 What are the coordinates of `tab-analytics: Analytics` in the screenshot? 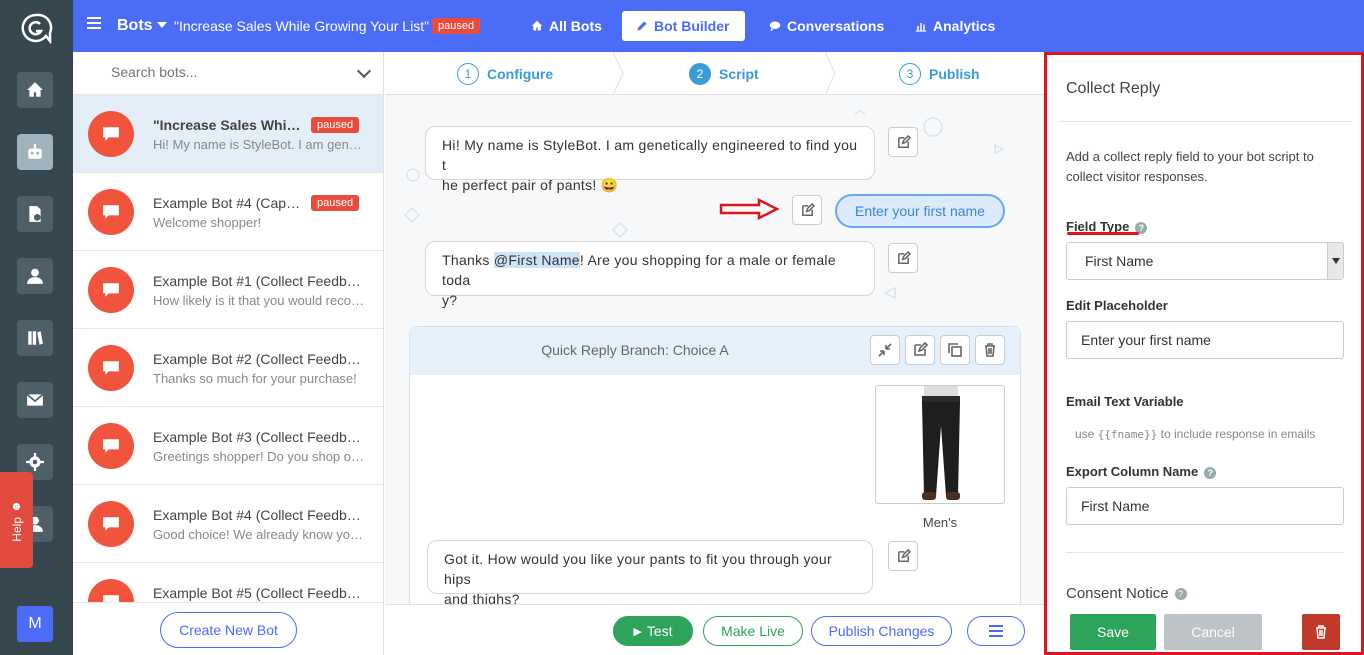 It's located at (955, 26).